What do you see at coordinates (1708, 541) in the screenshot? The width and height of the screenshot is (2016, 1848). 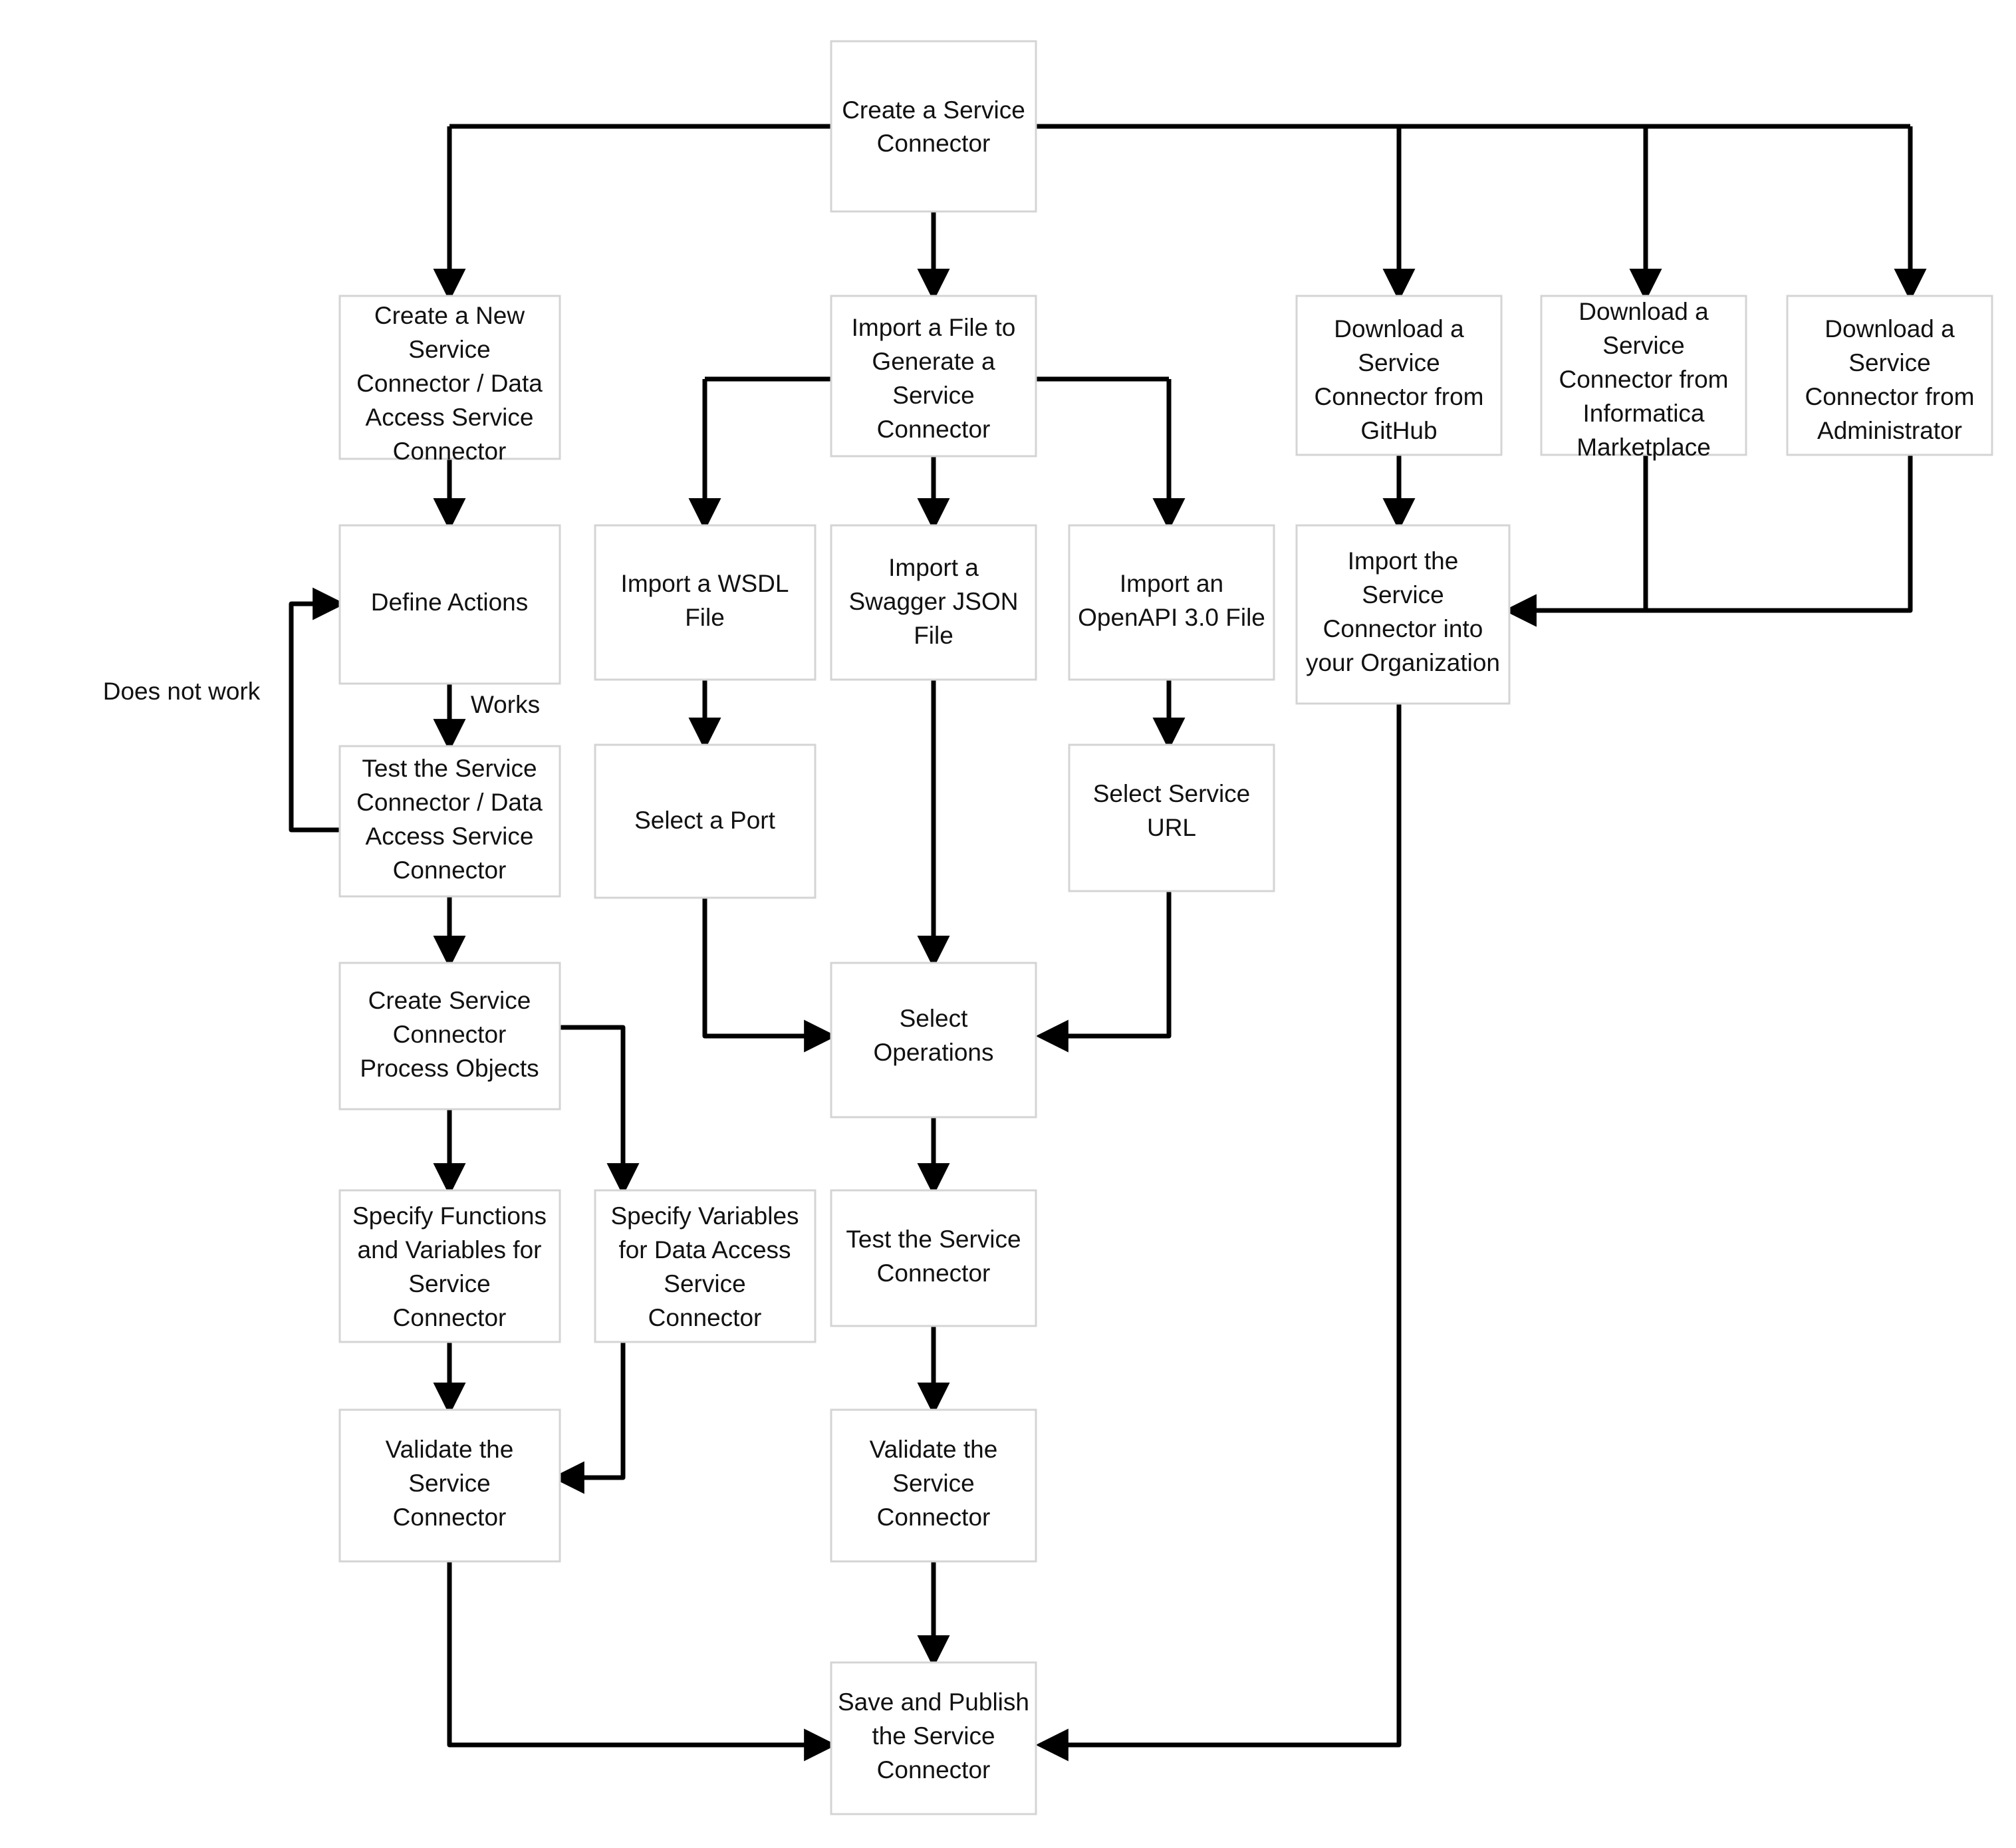 I see `edge-admin-to-import-org` at bounding box center [1708, 541].